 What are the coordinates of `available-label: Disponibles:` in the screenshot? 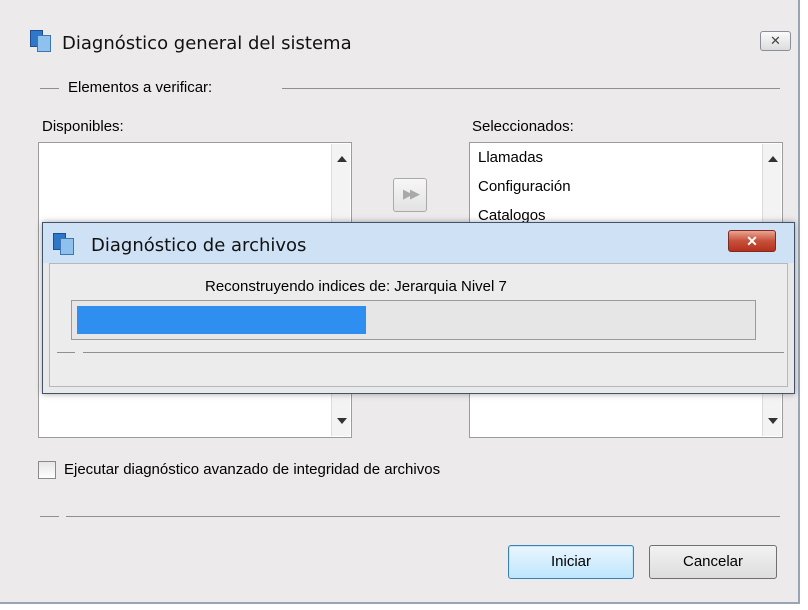 It's located at (83, 126).